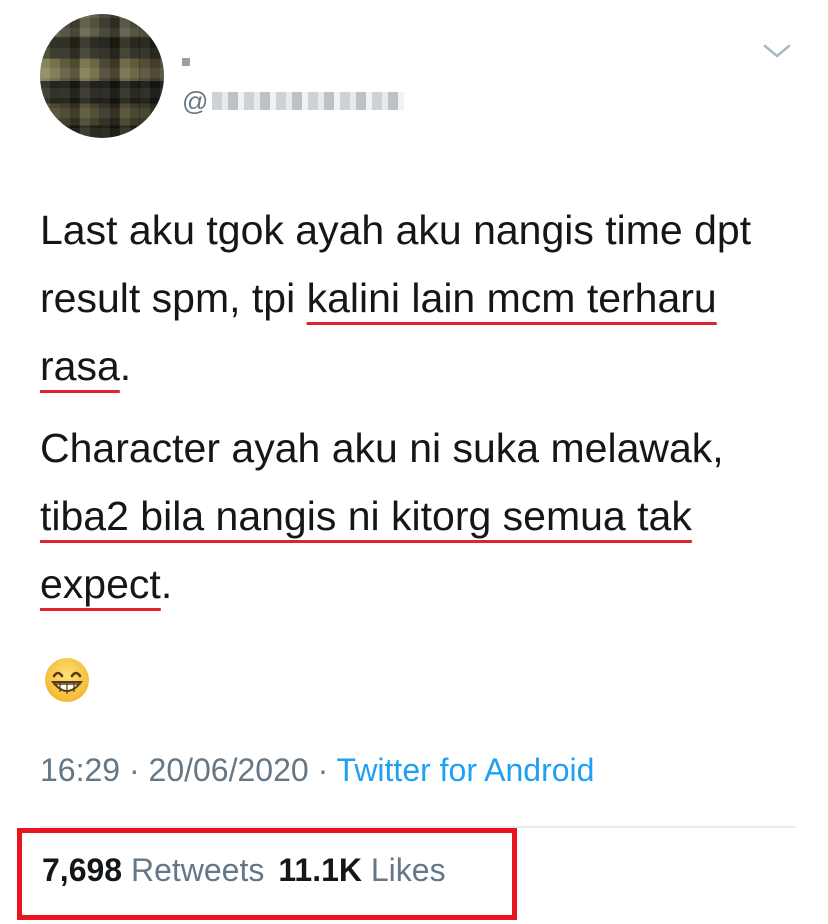 This screenshot has height=924, width=828. Describe the element at coordinates (67, 680) in the screenshot. I see `grinning-face-emoji-icon` at that location.